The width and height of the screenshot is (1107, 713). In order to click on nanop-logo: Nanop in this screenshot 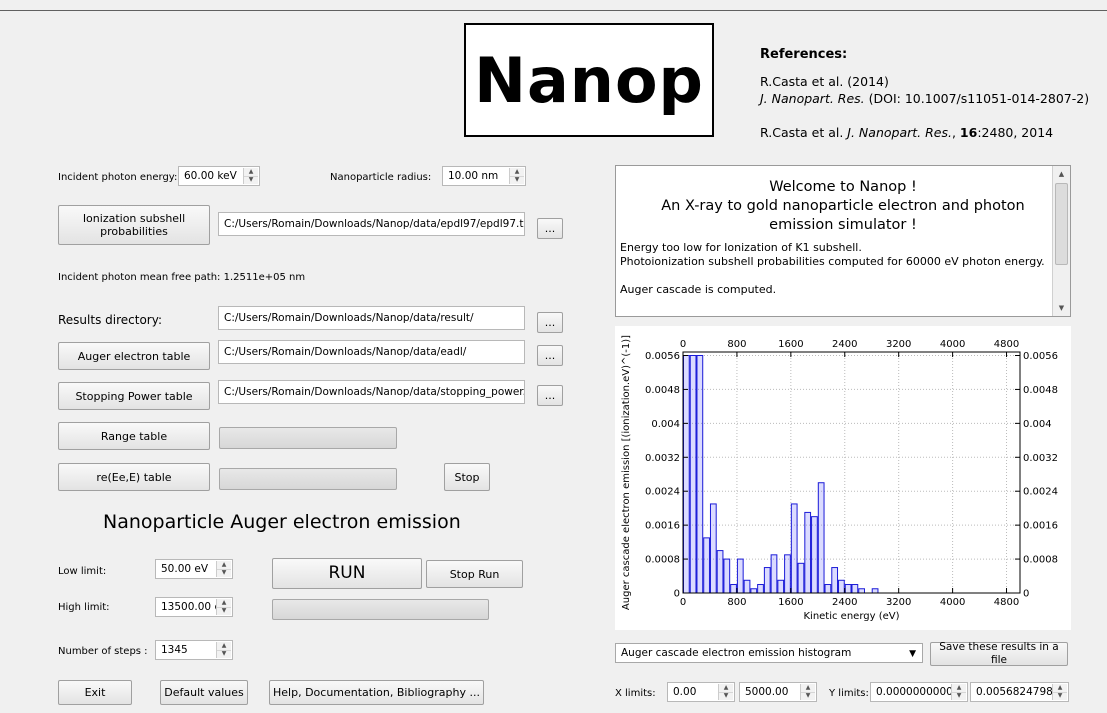, I will do `click(589, 80)`.